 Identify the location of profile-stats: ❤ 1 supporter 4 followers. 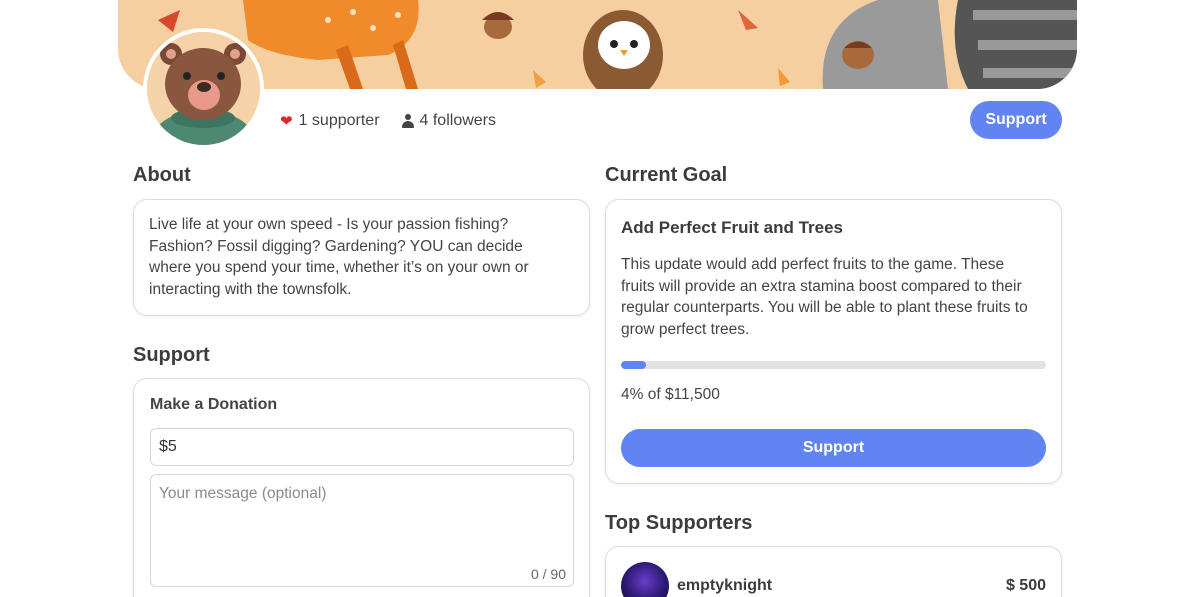
(399, 121).